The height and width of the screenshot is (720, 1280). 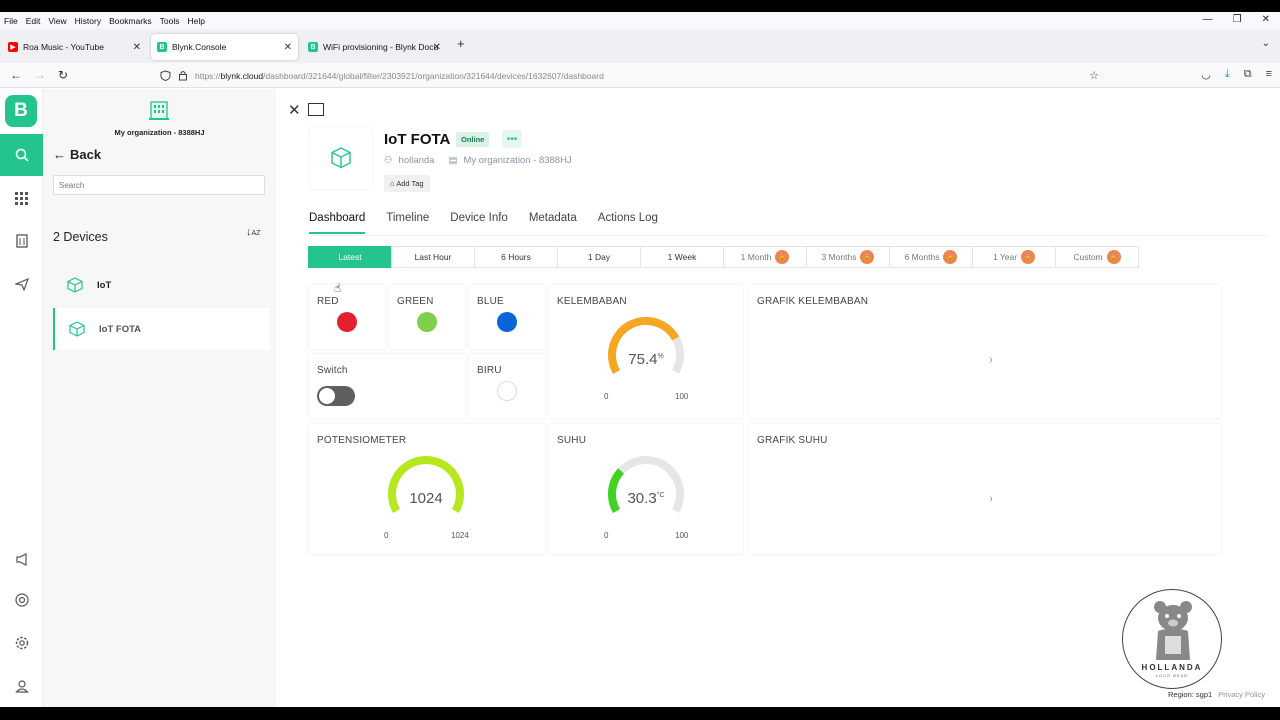 What do you see at coordinates (21, 155) in the screenshot?
I see `rail-search-button` at bounding box center [21, 155].